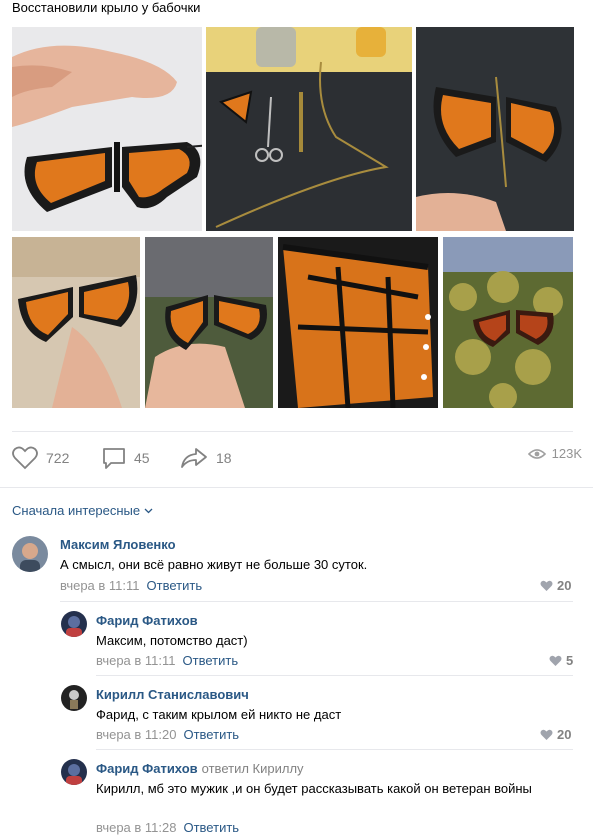  Describe the element at coordinates (114, 458) in the screenshot. I see `comment-icon` at that location.